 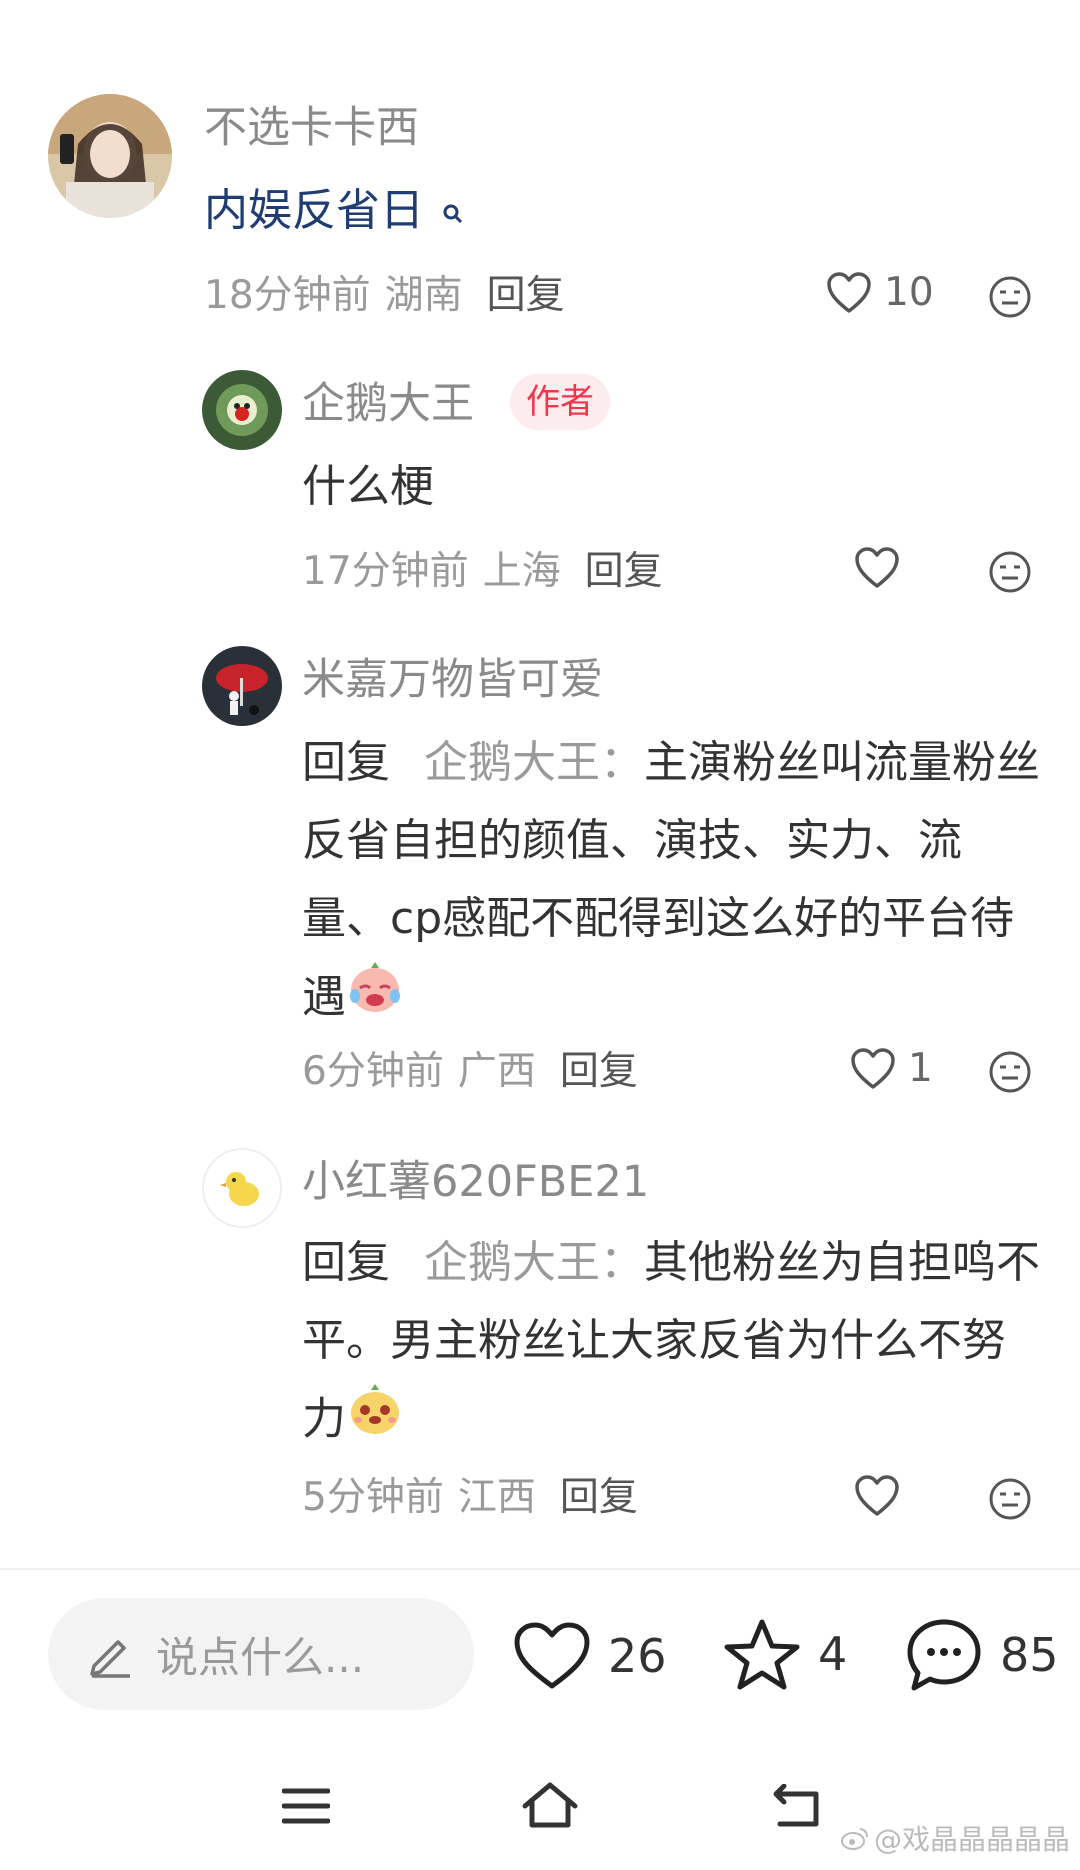 What do you see at coordinates (452, 680) in the screenshot?
I see `comment-username: 米嘉万物皆可爱` at bounding box center [452, 680].